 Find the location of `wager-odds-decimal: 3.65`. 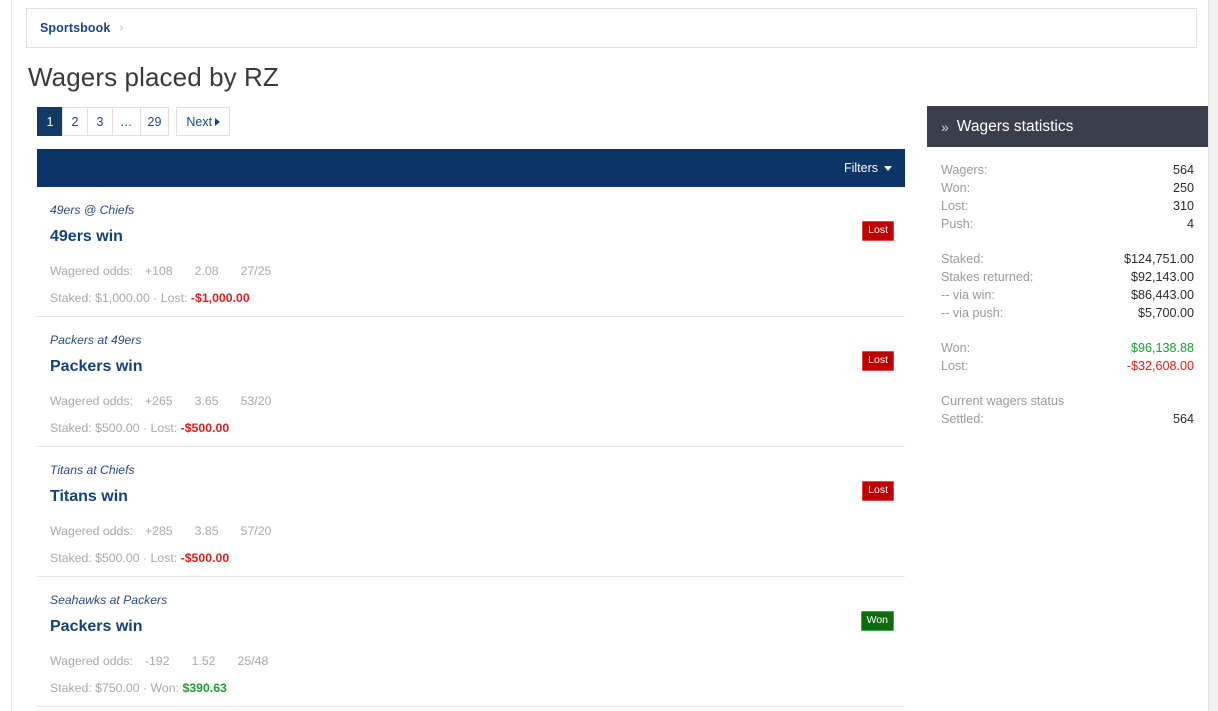

wager-odds-decimal: 3.65 is located at coordinates (206, 401).